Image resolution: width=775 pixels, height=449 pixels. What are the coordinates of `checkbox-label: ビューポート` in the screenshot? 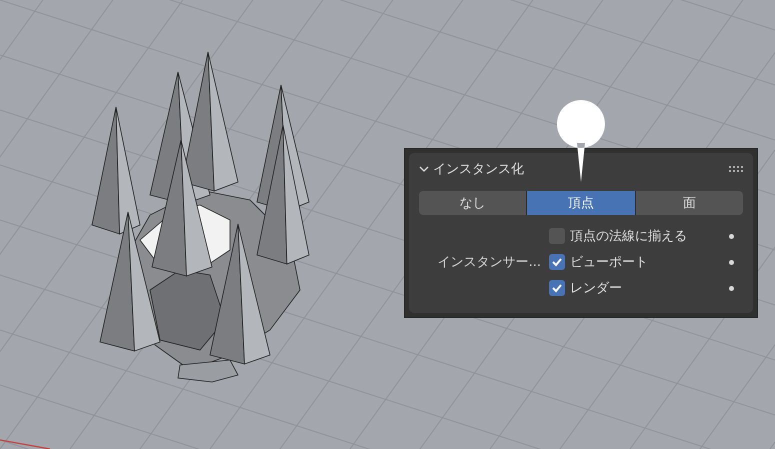 It's located at (609, 262).